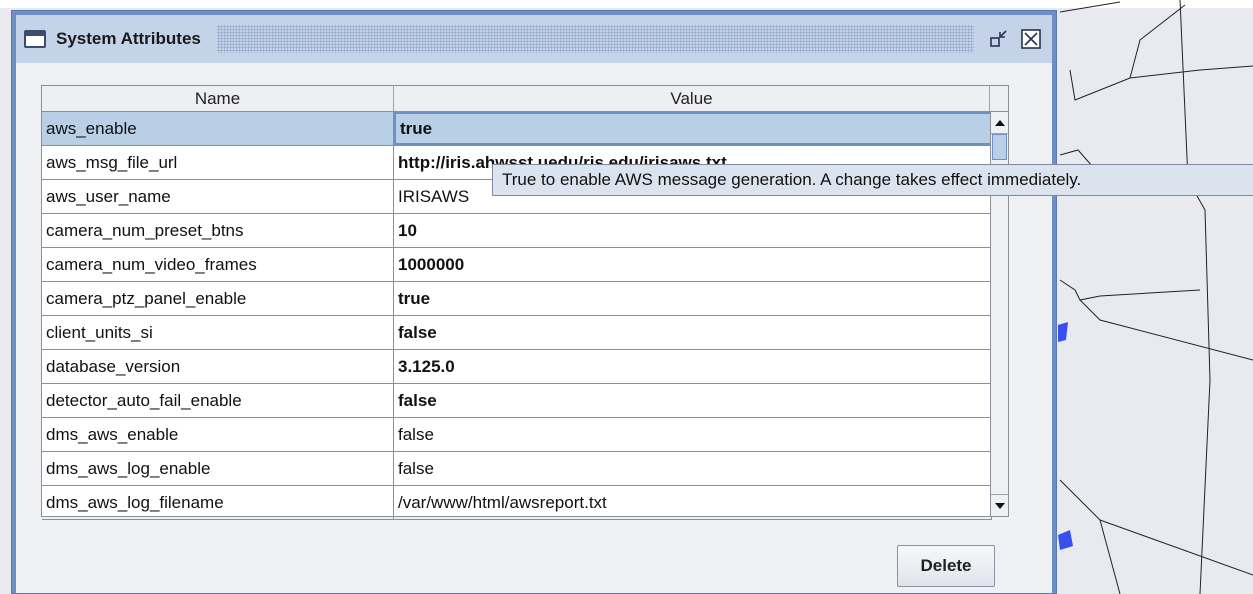 Image resolution: width=1253 pixels, height=594 pixels. Describe the element at coordinates (693, 264) in the screenshot. I see `attribute-value-cell: 1000000` at that location.